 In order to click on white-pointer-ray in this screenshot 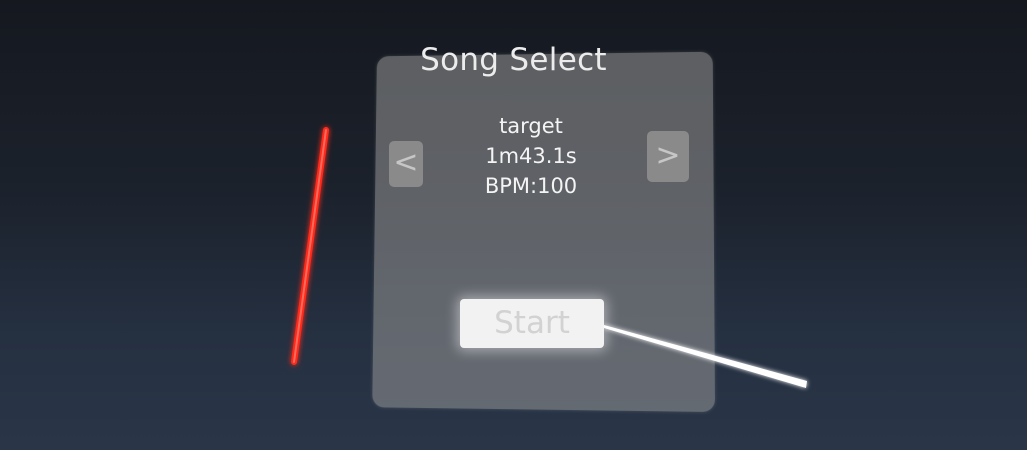, I will do `click(705, 356)`.